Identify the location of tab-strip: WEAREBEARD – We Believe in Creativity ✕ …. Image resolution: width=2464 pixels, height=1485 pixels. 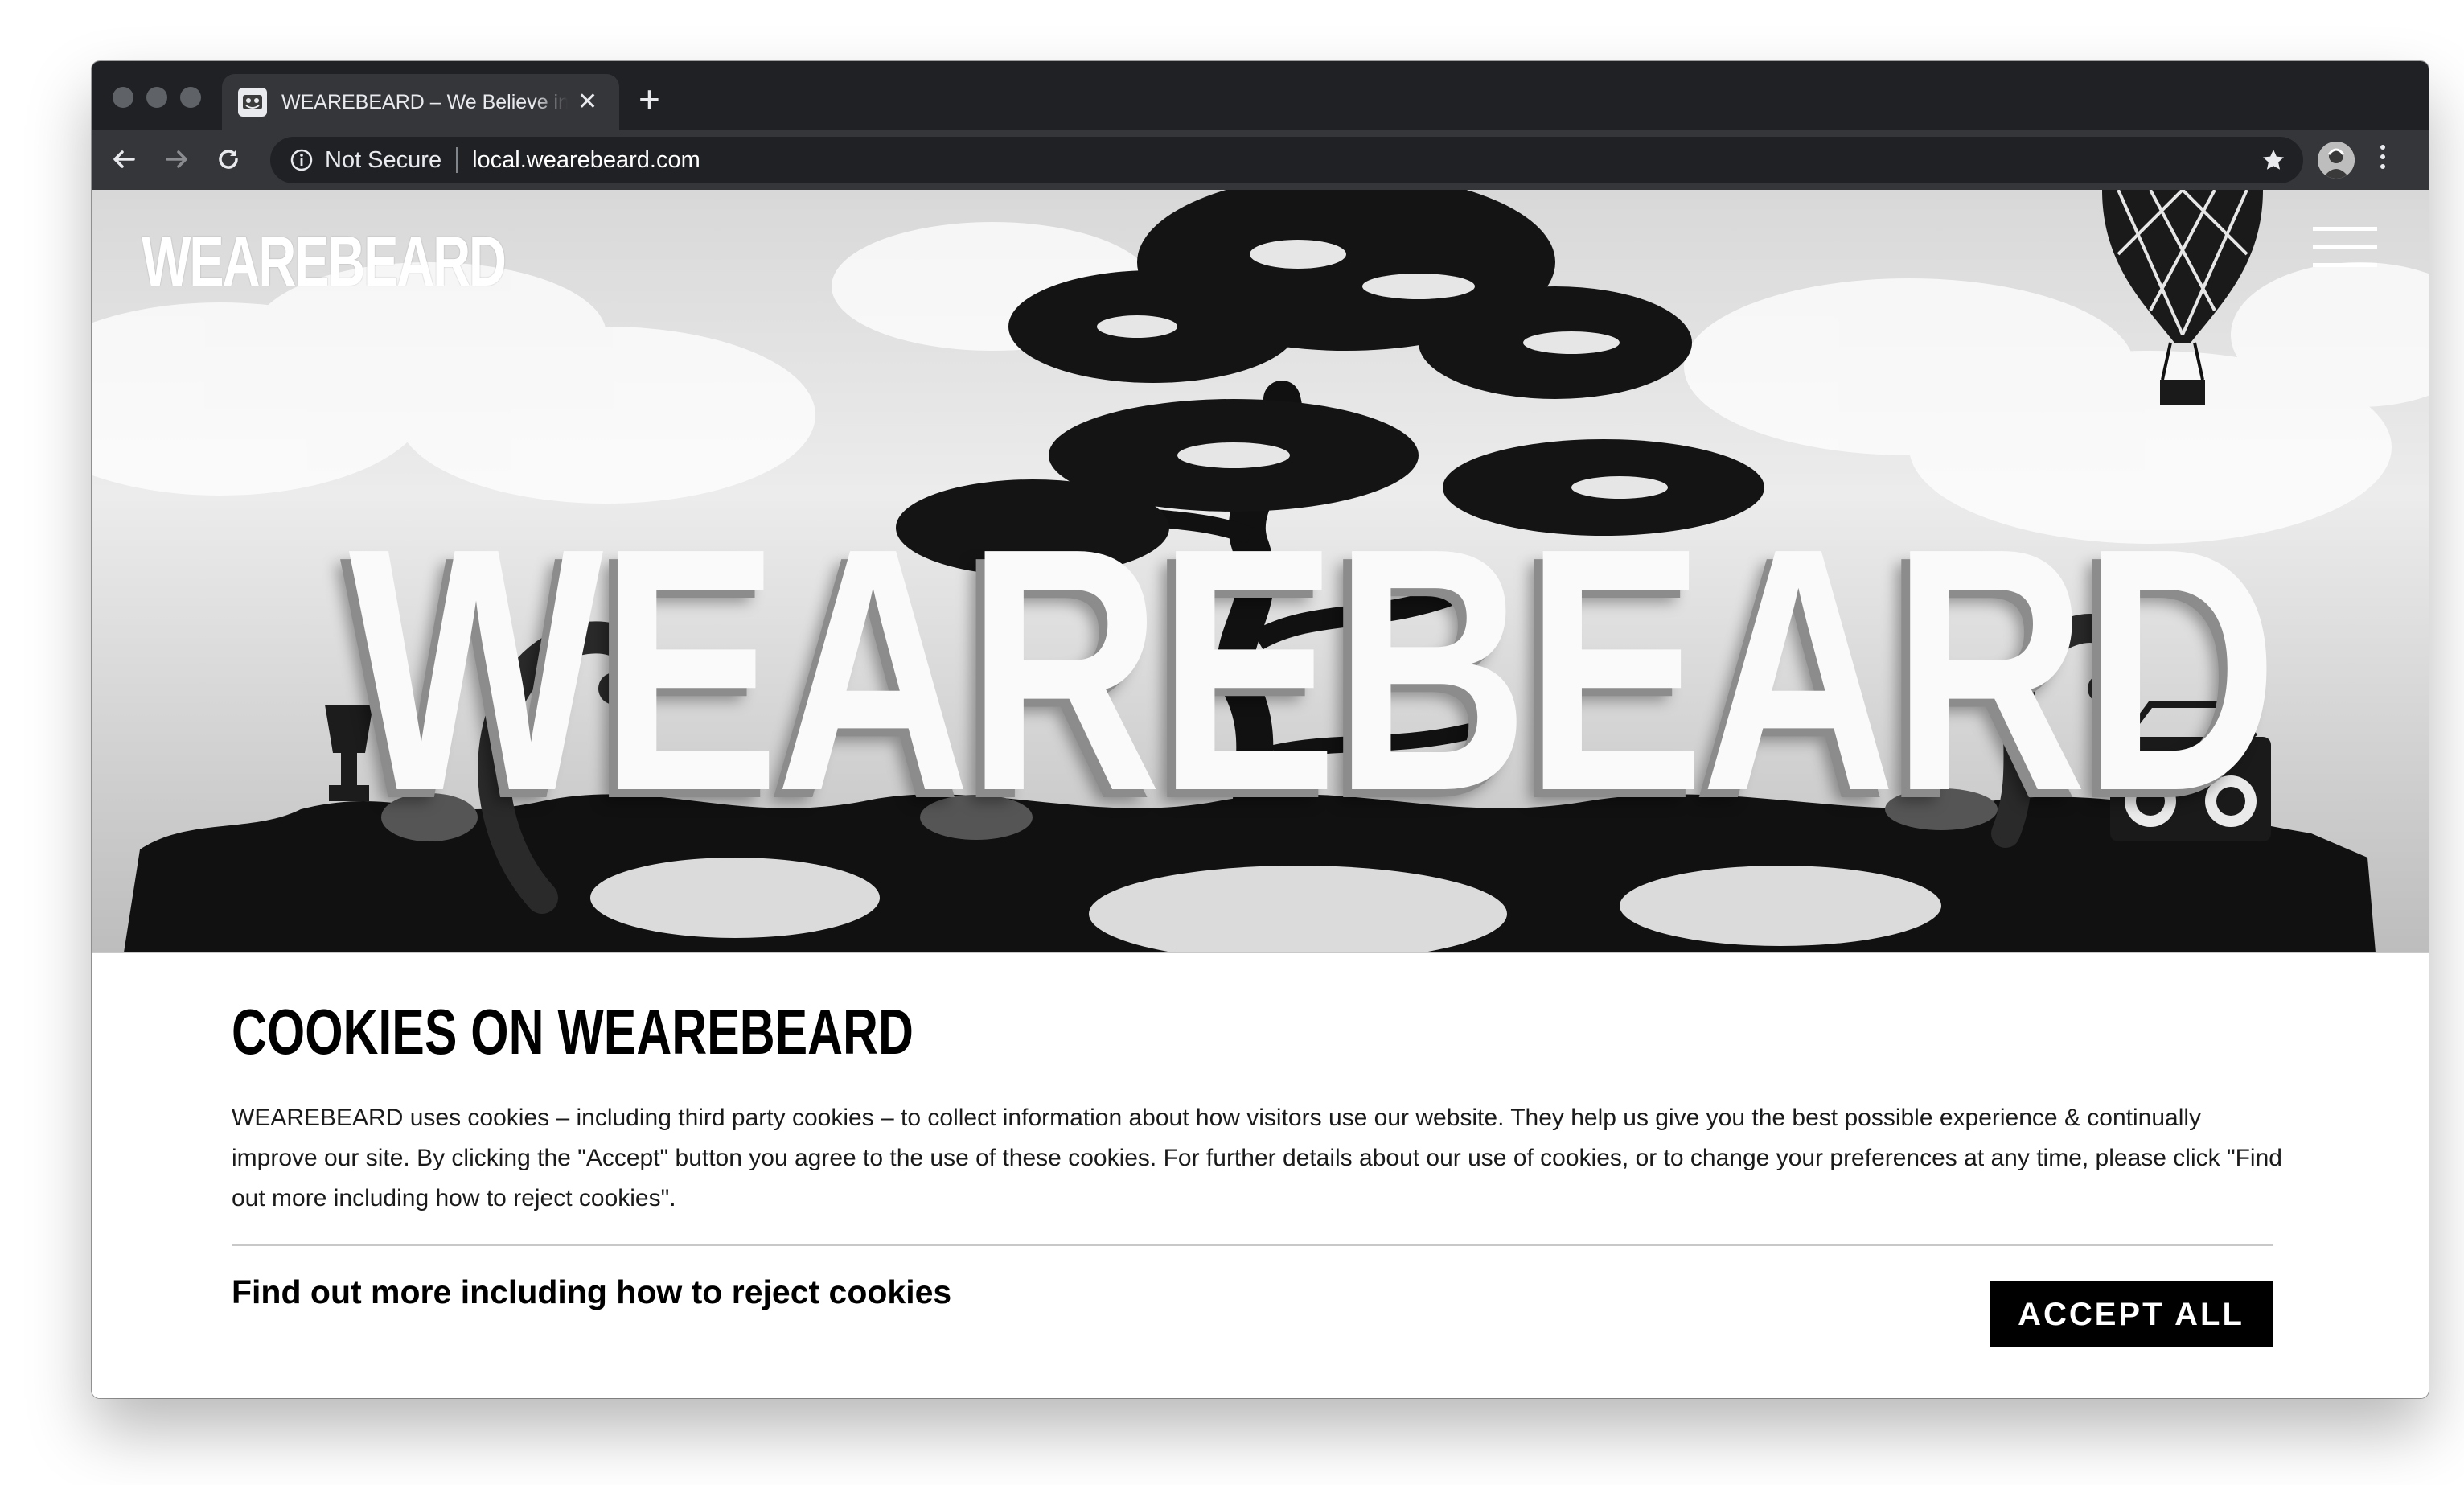
(1260, 95).